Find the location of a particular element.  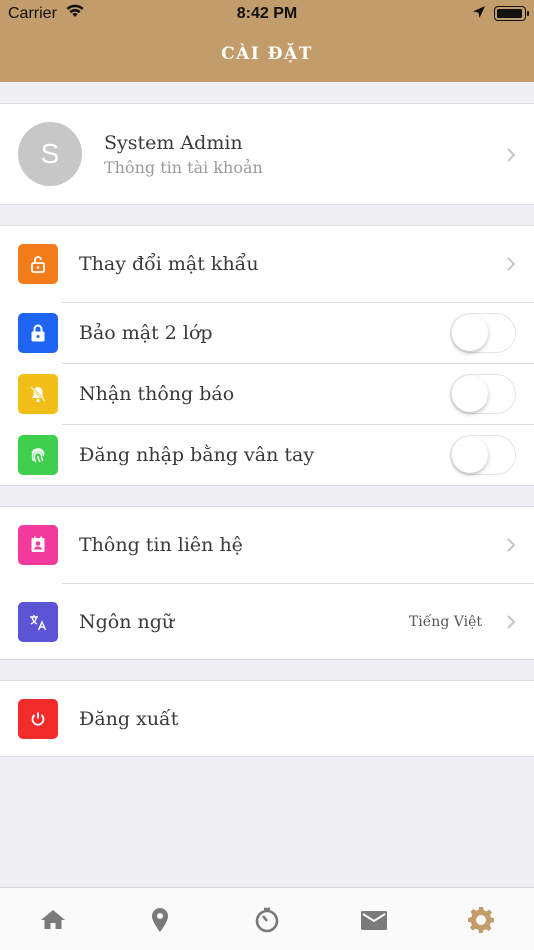

tab-home is located at coordinates (53, 920).